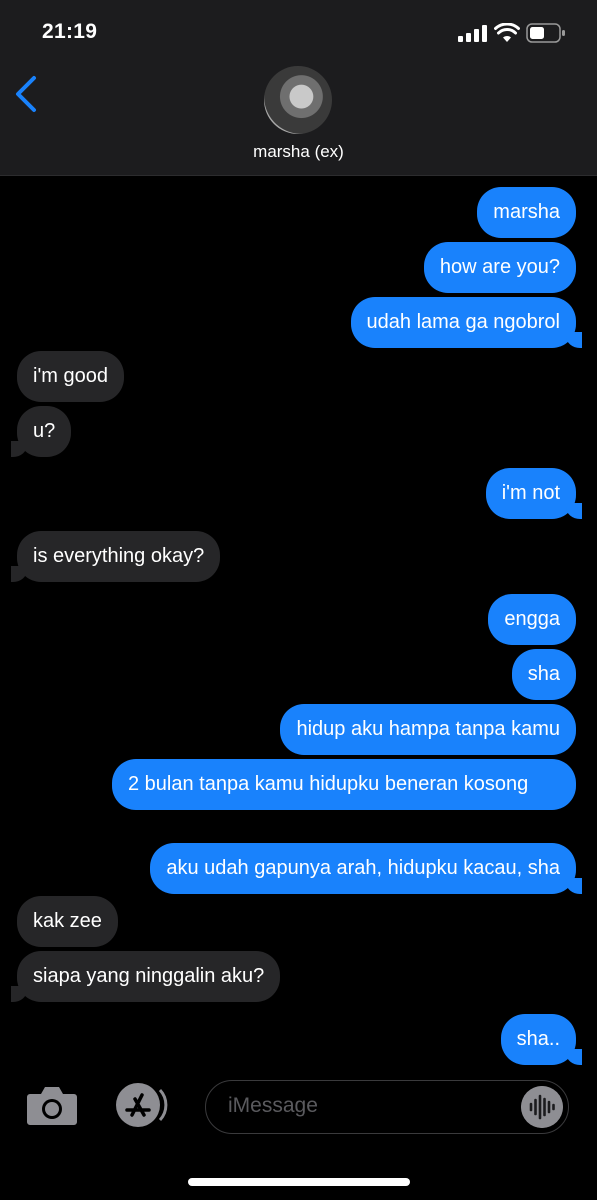 Image resolution: width=597 pixels, height=1200 pixels. Describe the element at coordinates (298, 100) in the screenshot. I see `contact-avatar` at that location.